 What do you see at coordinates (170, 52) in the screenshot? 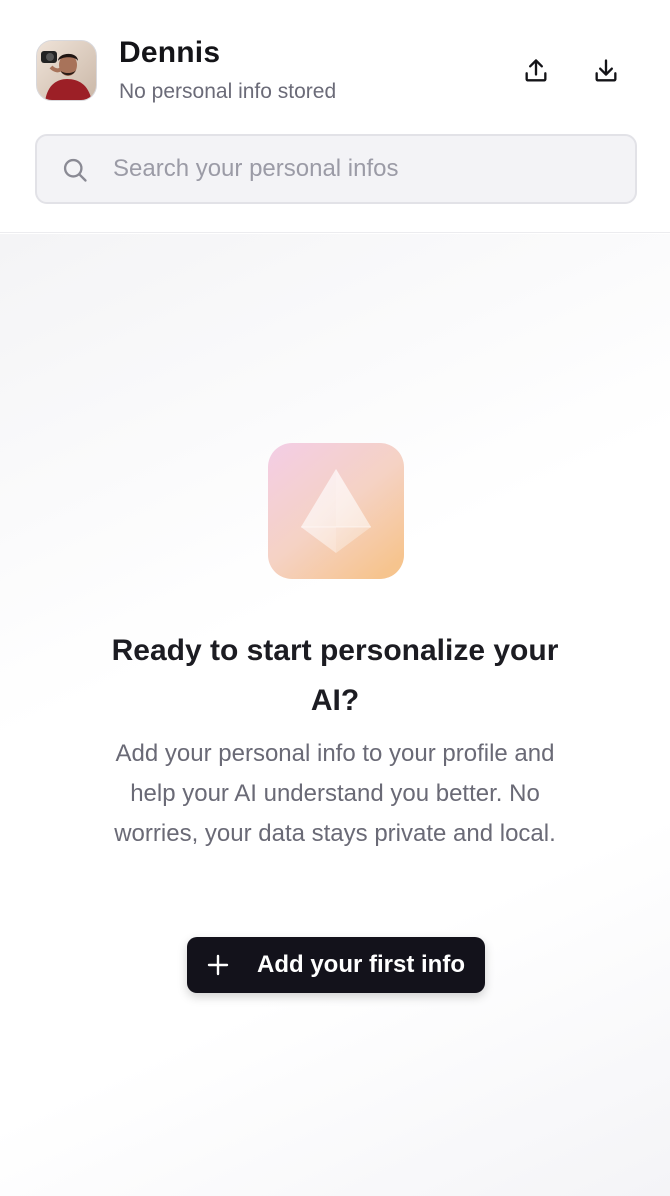
I see `profile-name: Dennis` at bounding box center [170, 52].